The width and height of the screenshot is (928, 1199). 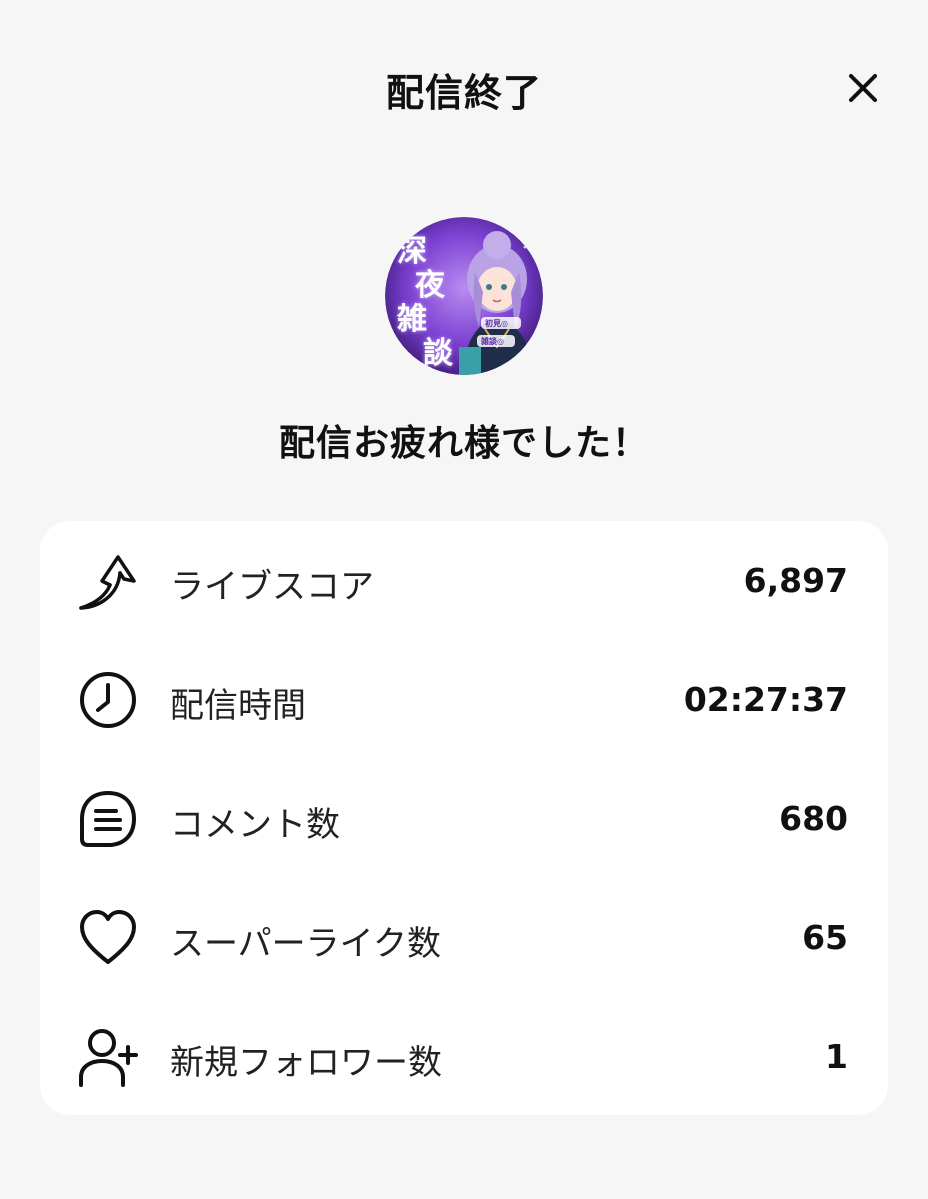 I want to click on score-arrow-icon, so click(x=108, y=581).